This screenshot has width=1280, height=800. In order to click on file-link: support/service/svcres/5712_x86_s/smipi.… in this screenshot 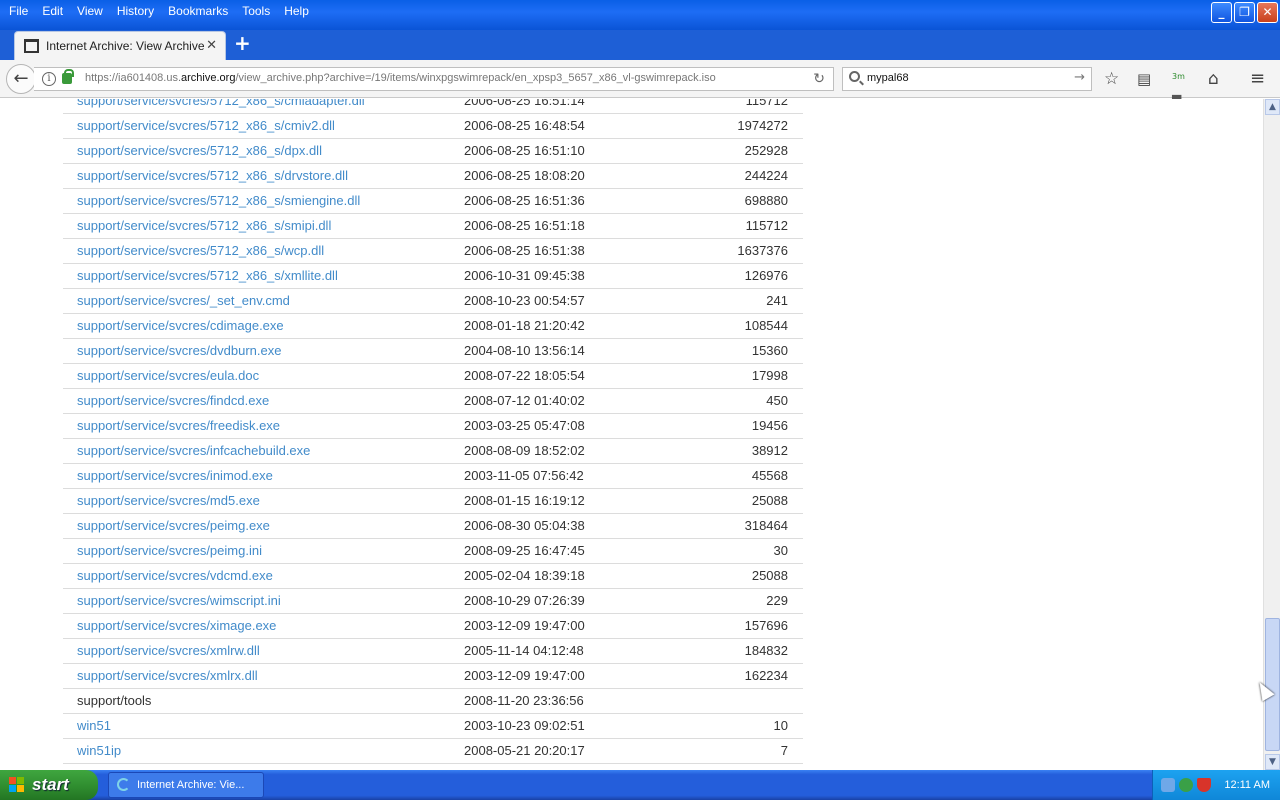, I will do `click(204, 225)`.